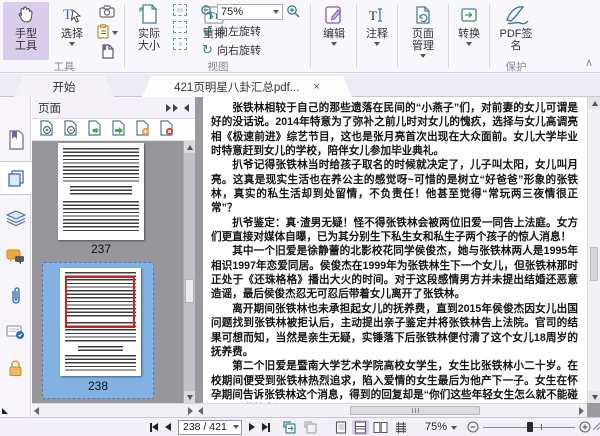  I want to click on delete-page-icon, so click(166, 129).